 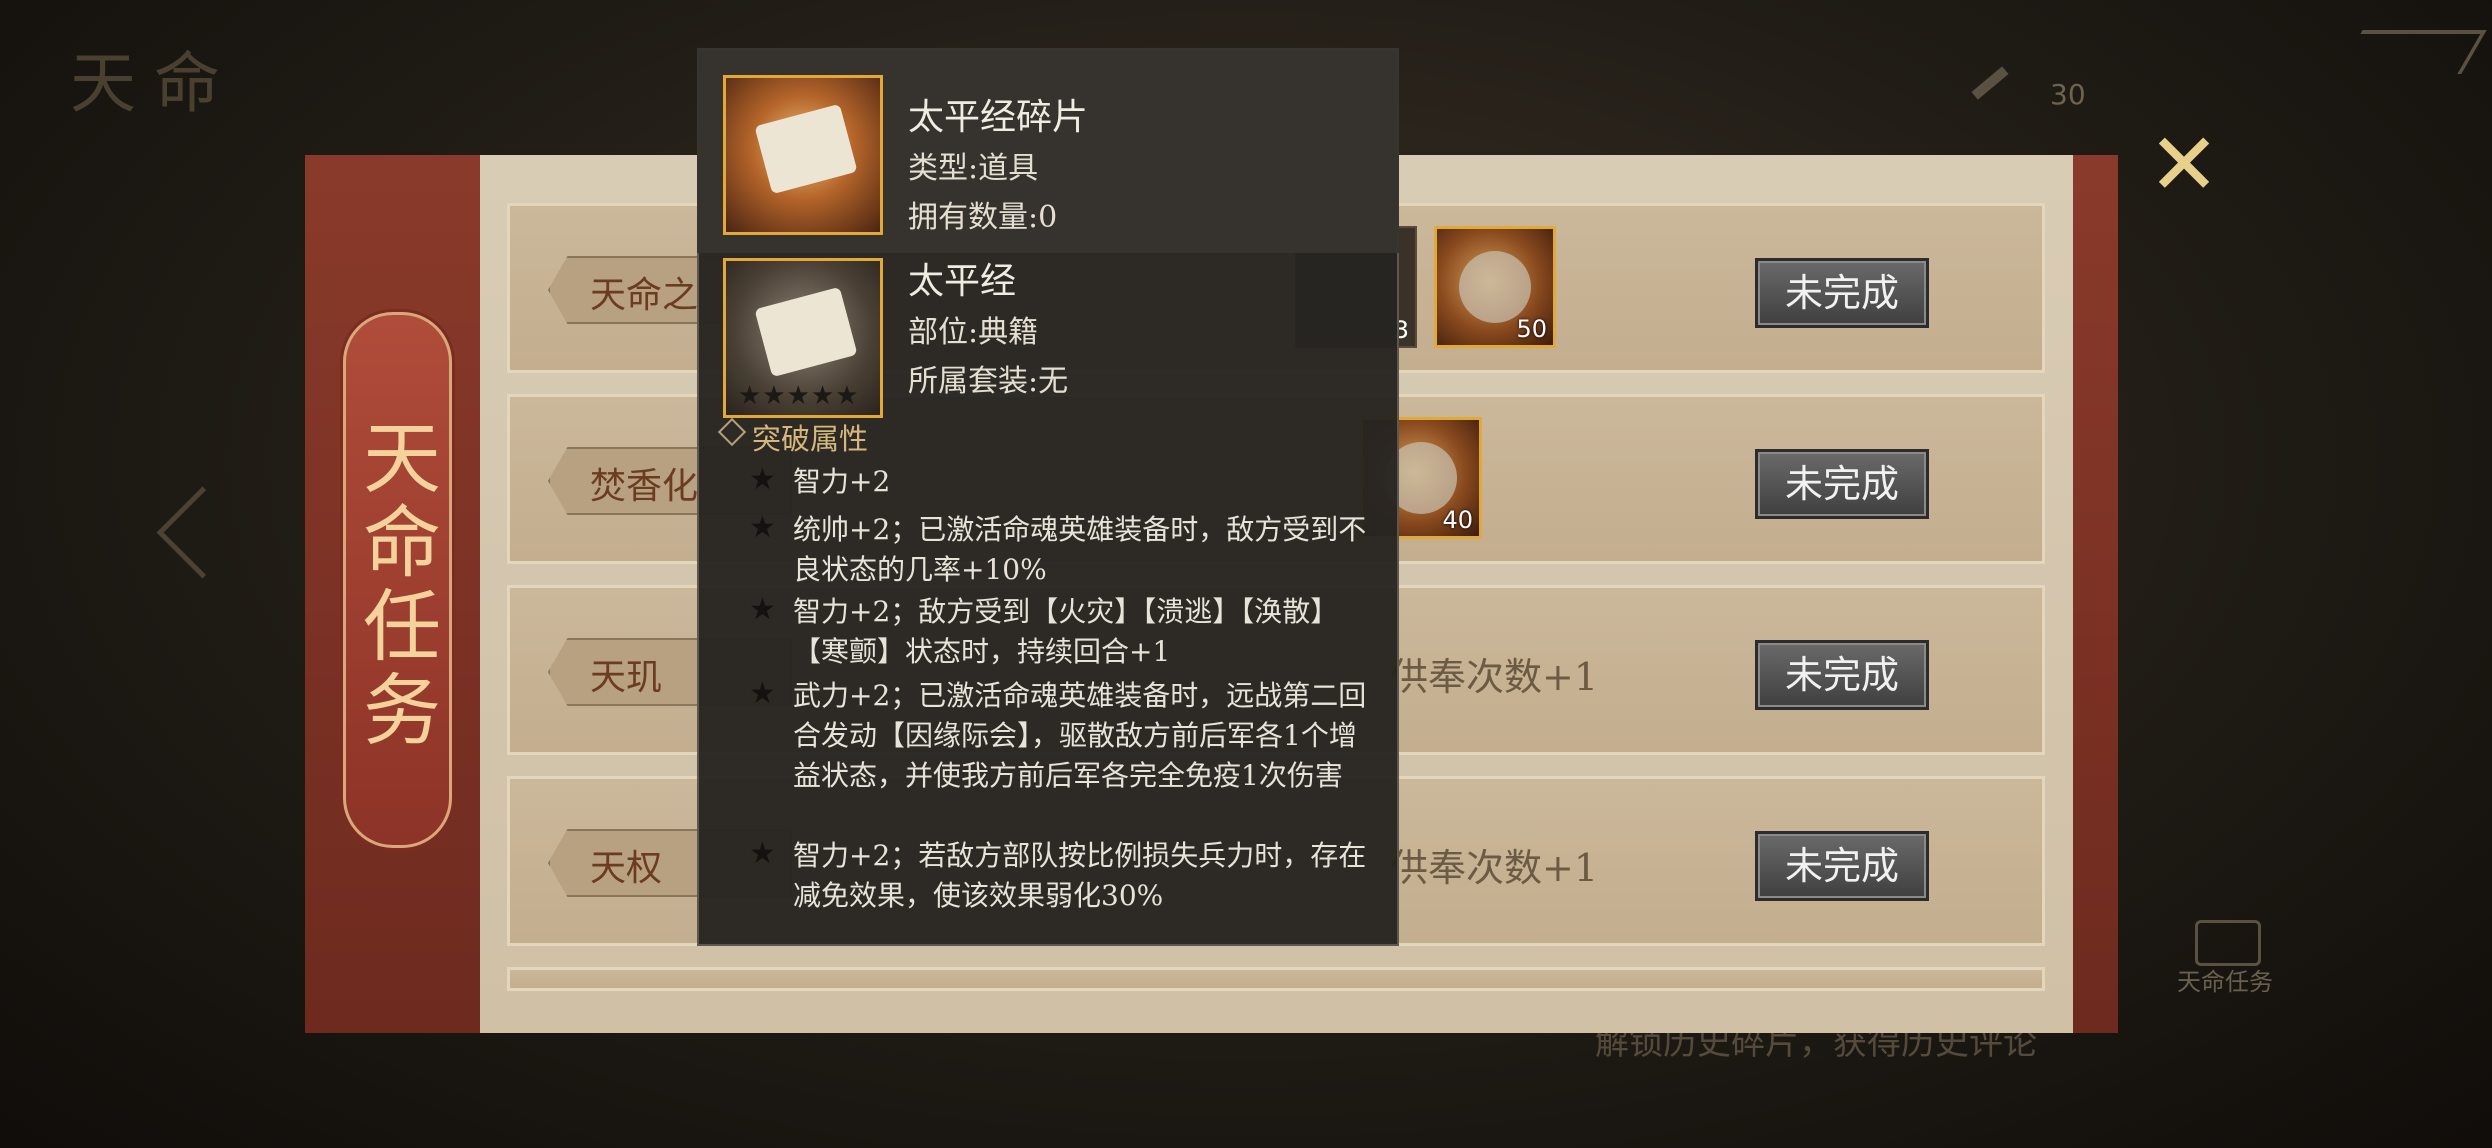 What do you see at coordinates (395, 585) in the screenshot?
I see `panel-title: 天命任务` at bounding box center [395, 585].